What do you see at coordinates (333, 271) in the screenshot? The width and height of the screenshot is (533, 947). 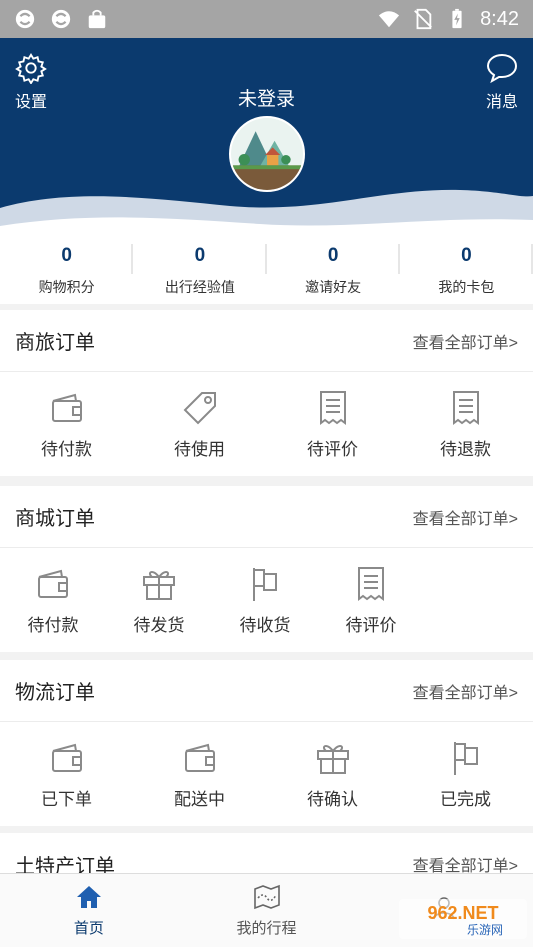 I see `stat-invite-friends: 0 邀请好友` at bounding box center [333, 271].